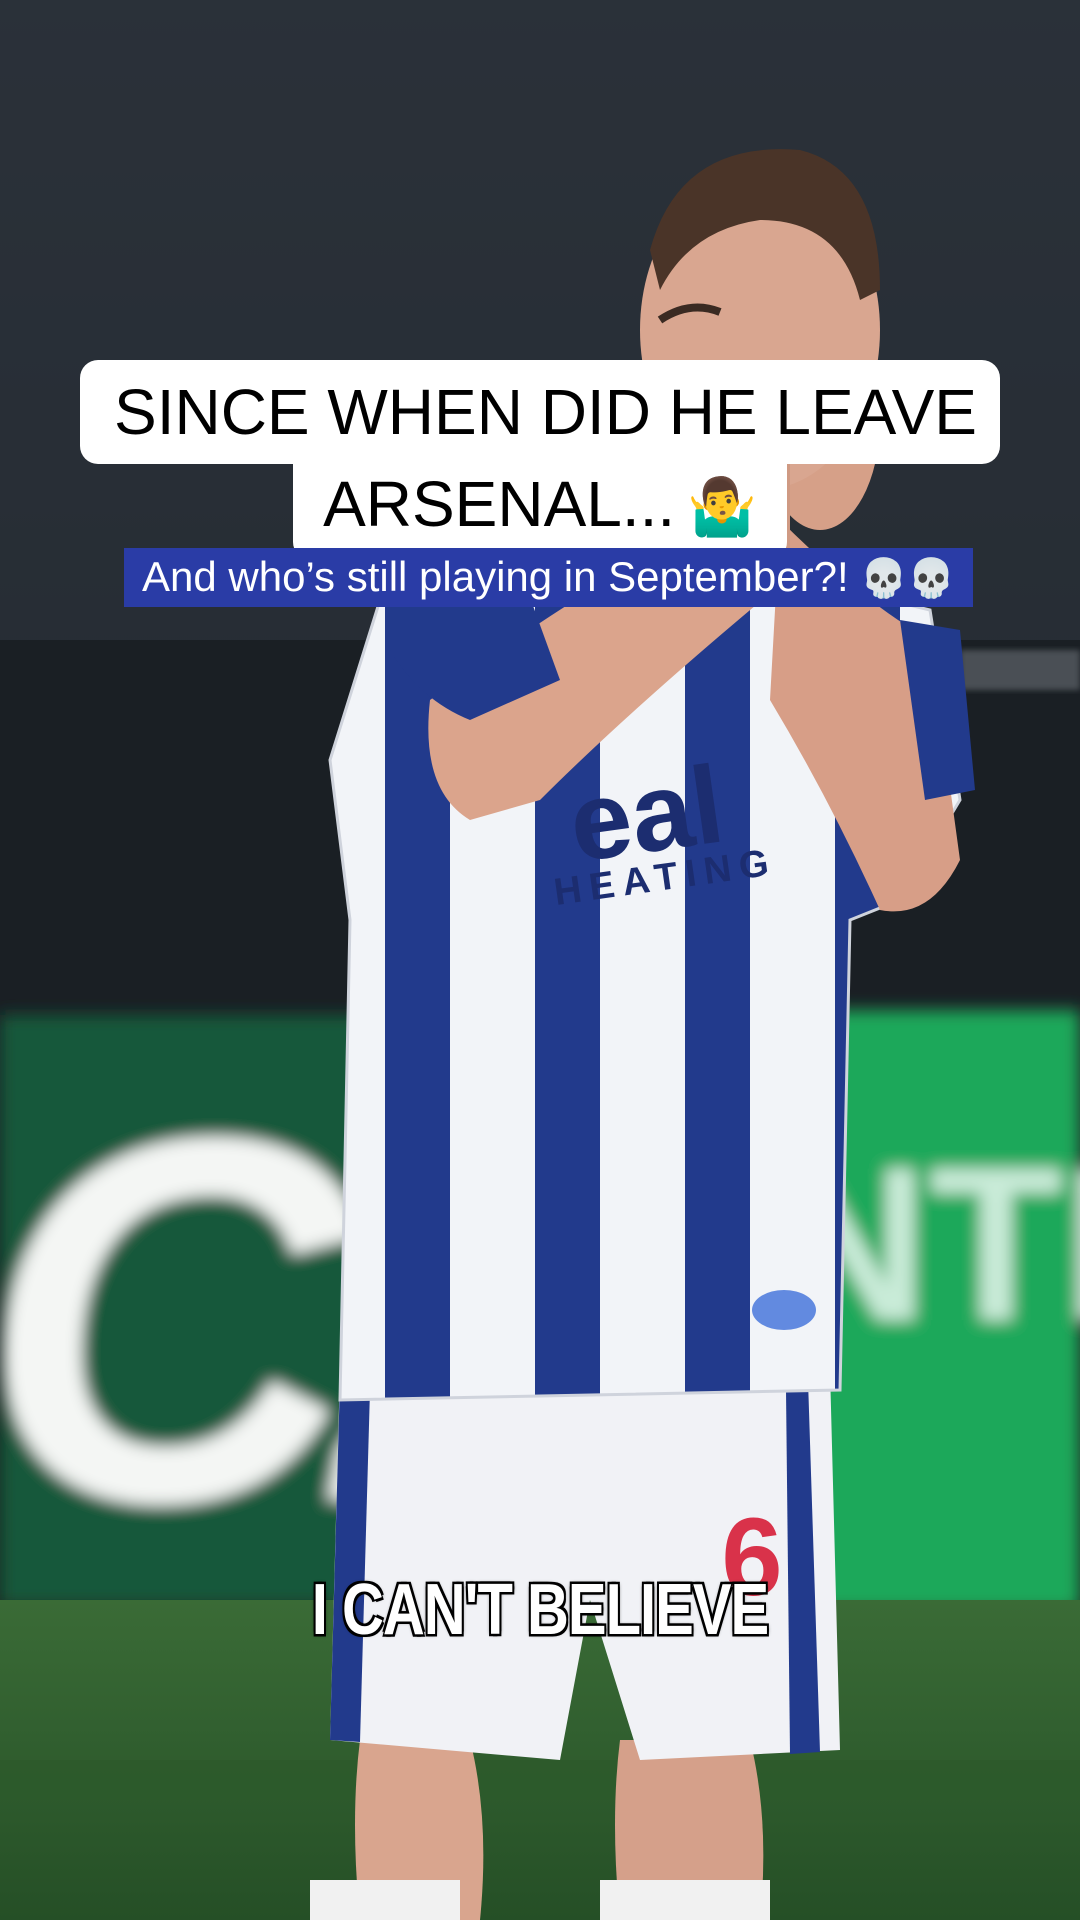 This screenshot has height=1920, width=1080. Describe the element at coordinates (540, 1609) in the screenshot. I see `video-caption: I CAN'T BELIEVE` at that location.